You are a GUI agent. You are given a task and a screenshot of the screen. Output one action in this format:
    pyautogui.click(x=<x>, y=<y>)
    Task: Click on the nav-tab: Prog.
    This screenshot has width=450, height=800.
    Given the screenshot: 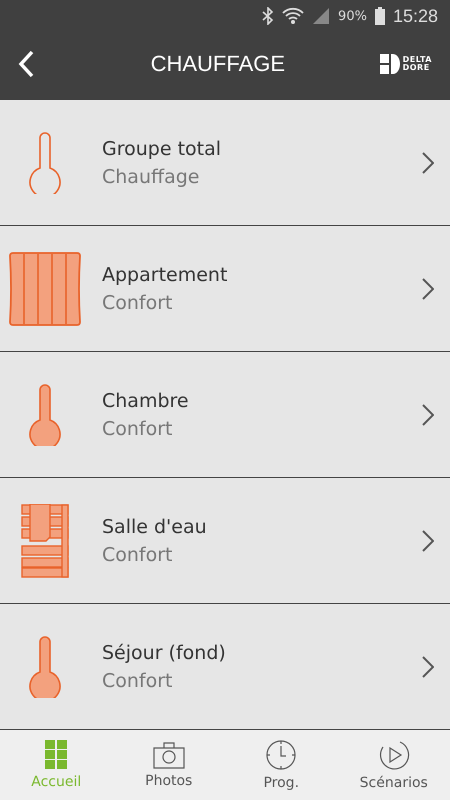 What is the action you would take?
    pyautogui.click(x=281, y=765)
    